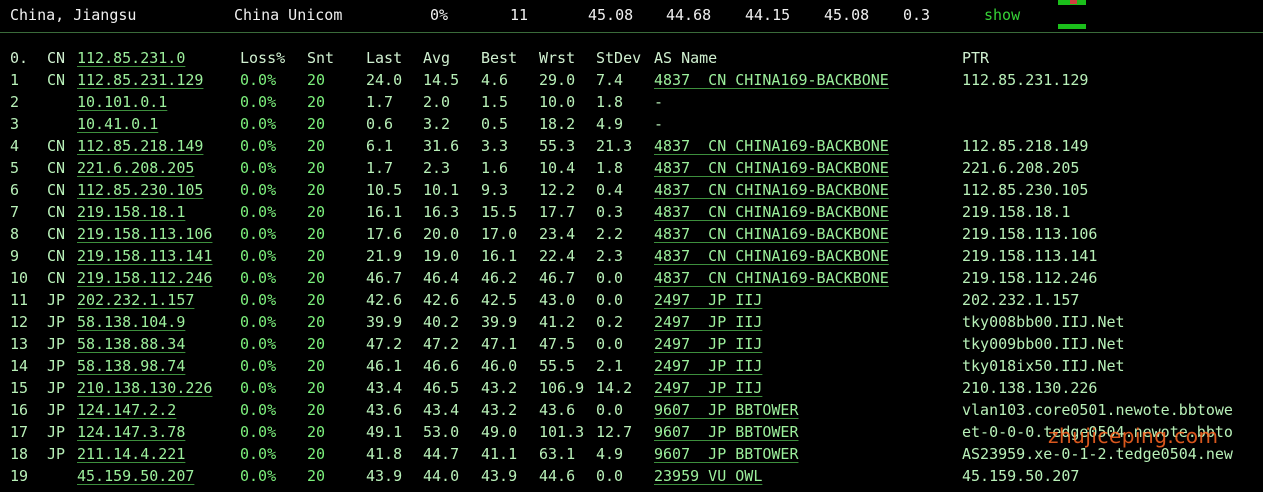  I want to click on show-button: show, so click(1002, 15).